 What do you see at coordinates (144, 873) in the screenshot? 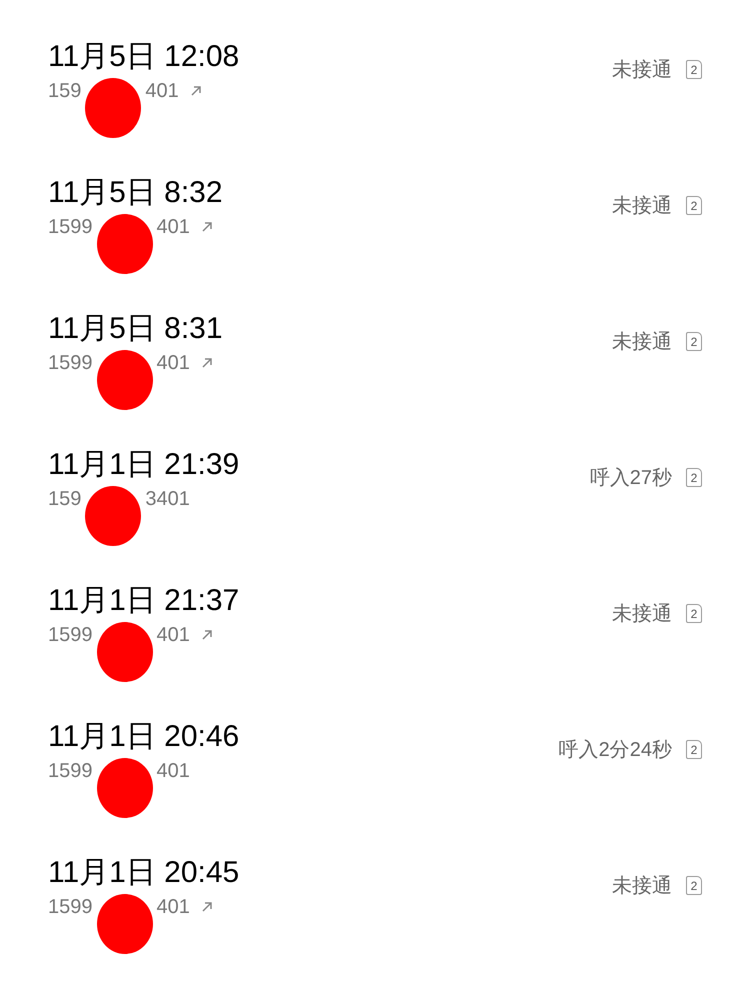
I see `call-time: 11月1日 20:45` at bounding box center [144, 873].